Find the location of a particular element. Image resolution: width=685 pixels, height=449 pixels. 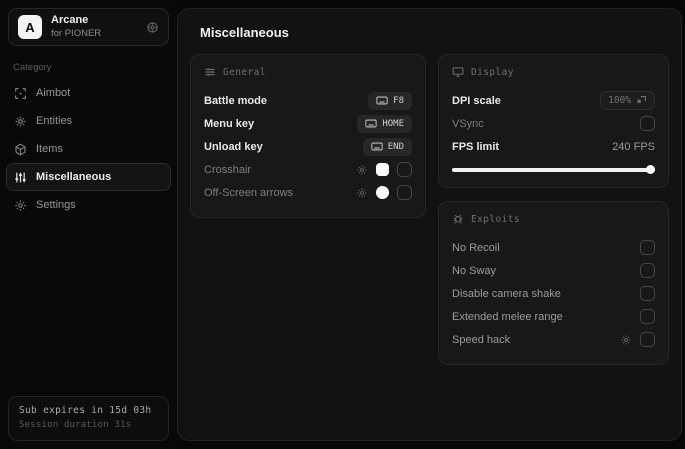

setting-row-no-sway: No Sway is located at coordinates (553, 270).